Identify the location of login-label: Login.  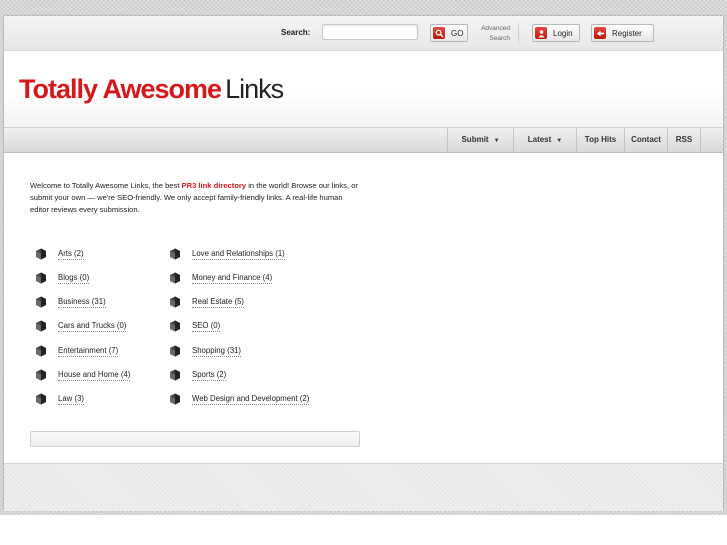
(563, 33).